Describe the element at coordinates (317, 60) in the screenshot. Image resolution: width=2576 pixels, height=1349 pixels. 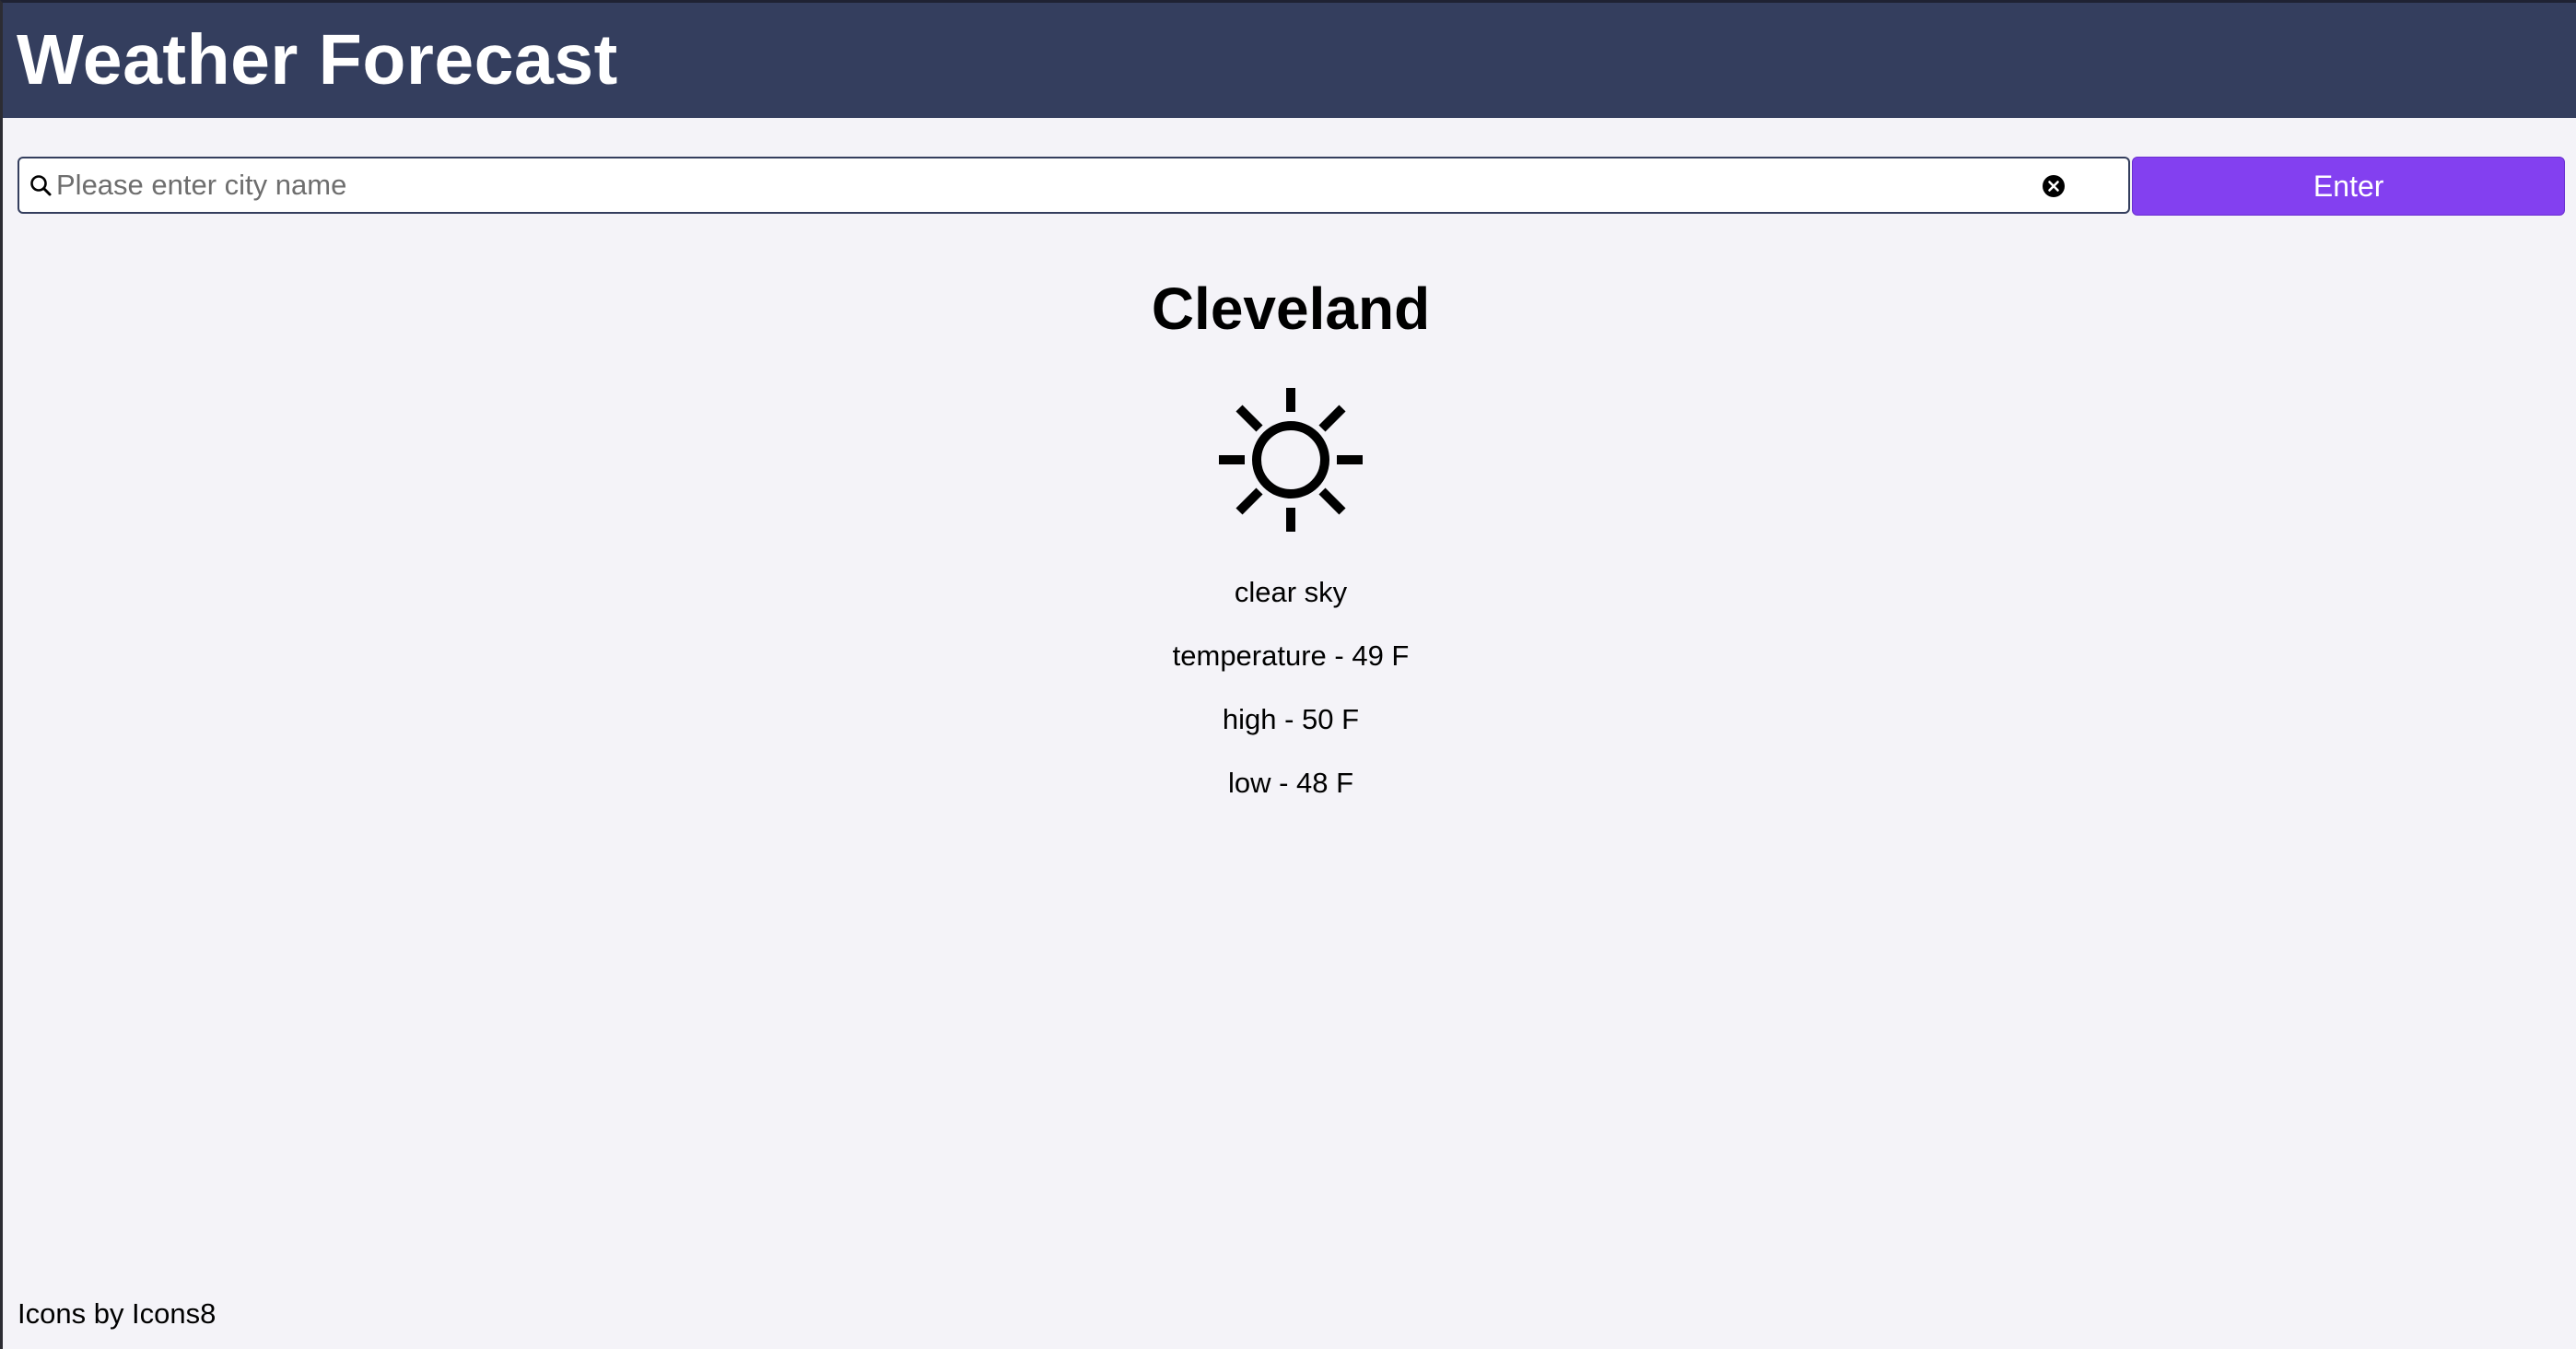
I see `page-title: Weather Forecast` at that location.